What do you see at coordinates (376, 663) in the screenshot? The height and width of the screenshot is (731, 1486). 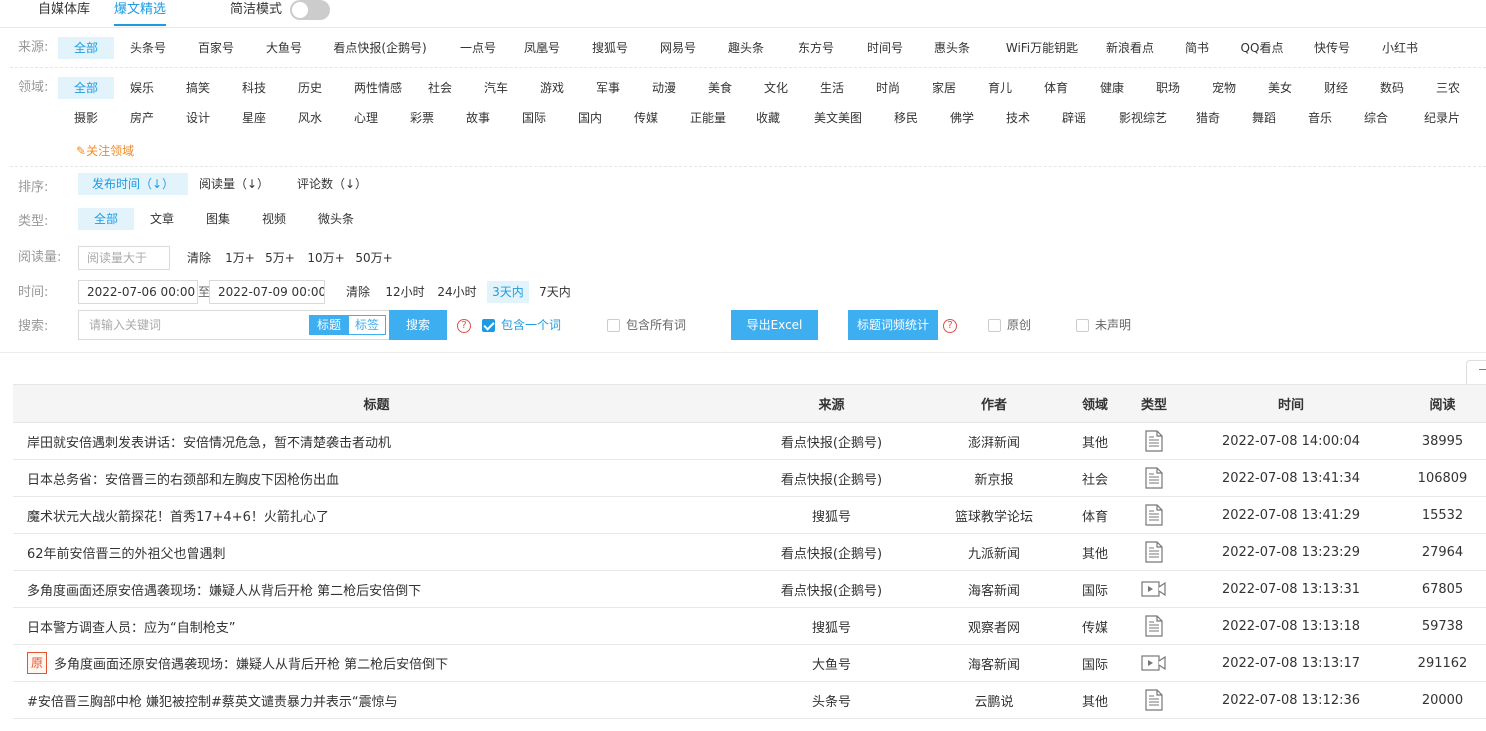 I see `row-title: 原多角度画面还原安倍遇袭现场：嫌疑人从背后开枪 第二枪后安倍倒下` at bounding box center [376, 663].